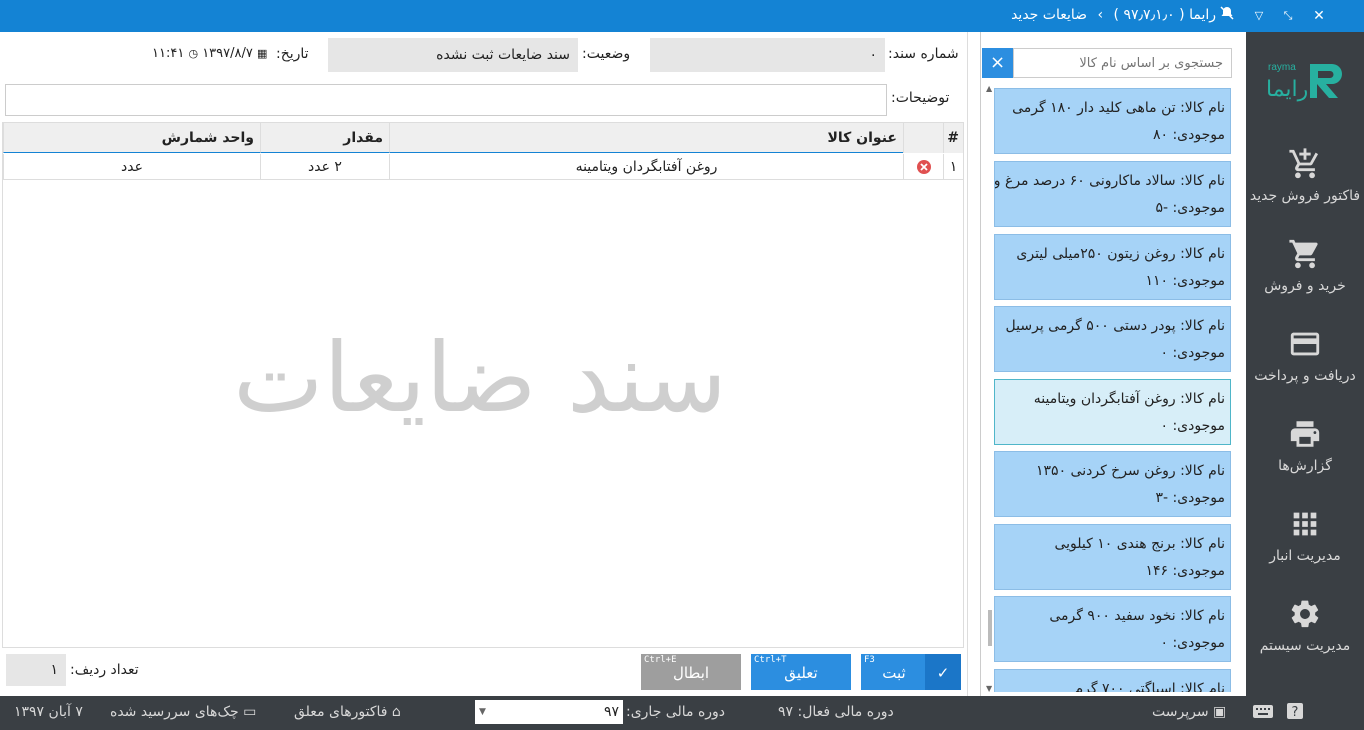 This screenshot has height=730, width=1364. I want to click on nav-label: دریافت و پرداخت, so click(1305, 376).